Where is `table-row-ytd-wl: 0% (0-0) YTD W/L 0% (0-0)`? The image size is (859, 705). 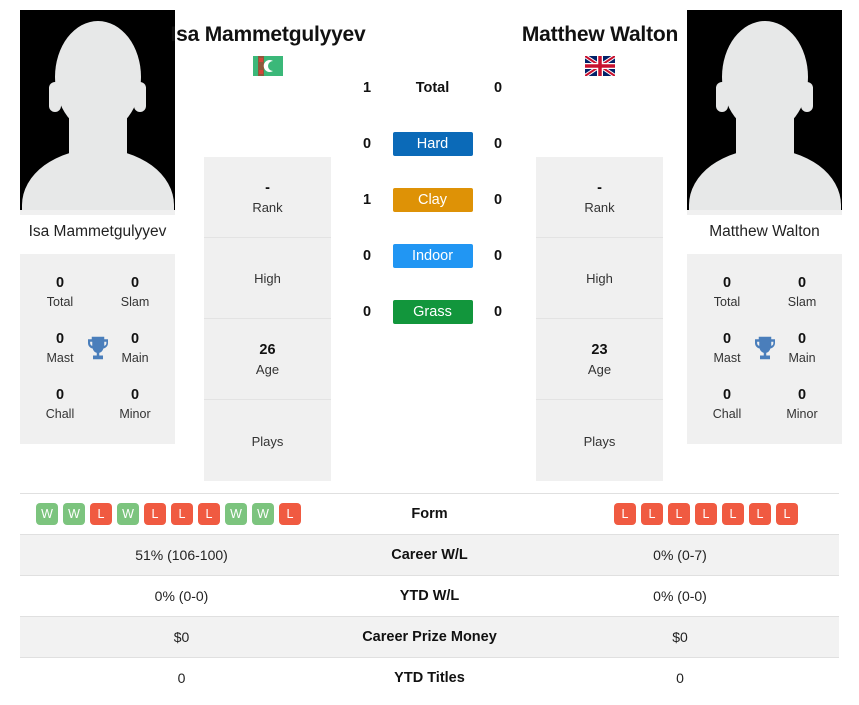 table-row-ytd-wl: 0% (0-0) YTD W/L 0% (0-0) is located at coordinates (429, 596).